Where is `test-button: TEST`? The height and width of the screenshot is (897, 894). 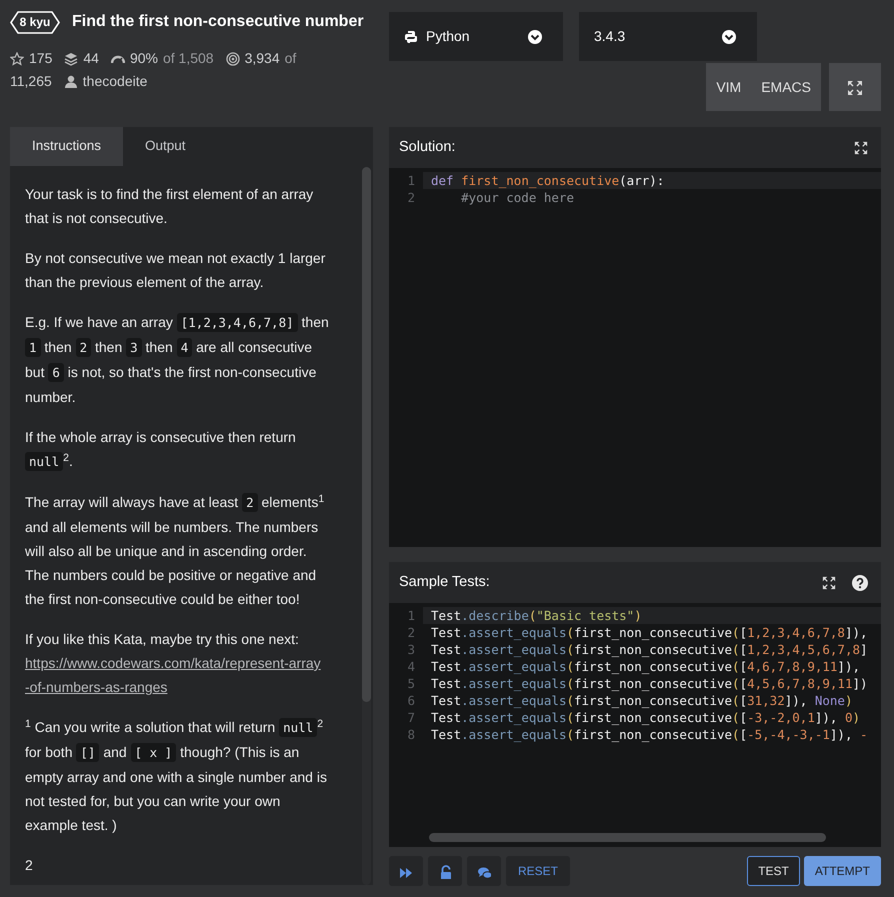
test-button: TEST is located at coordinates (773, 871).